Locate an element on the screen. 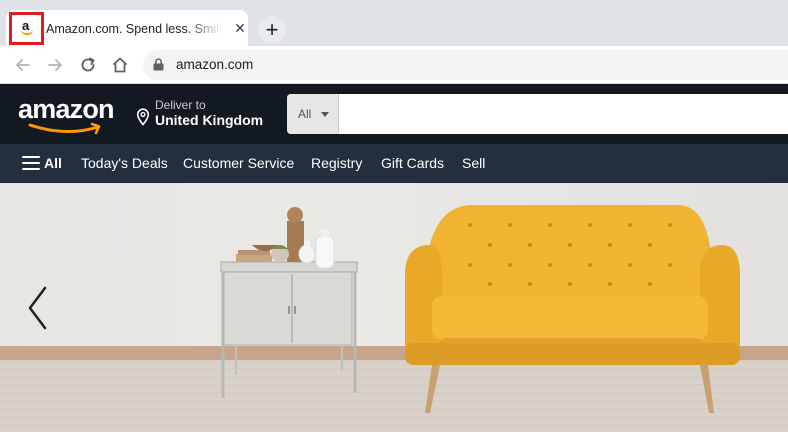  url-text: amazon.com is located at coordinates (215, 64).